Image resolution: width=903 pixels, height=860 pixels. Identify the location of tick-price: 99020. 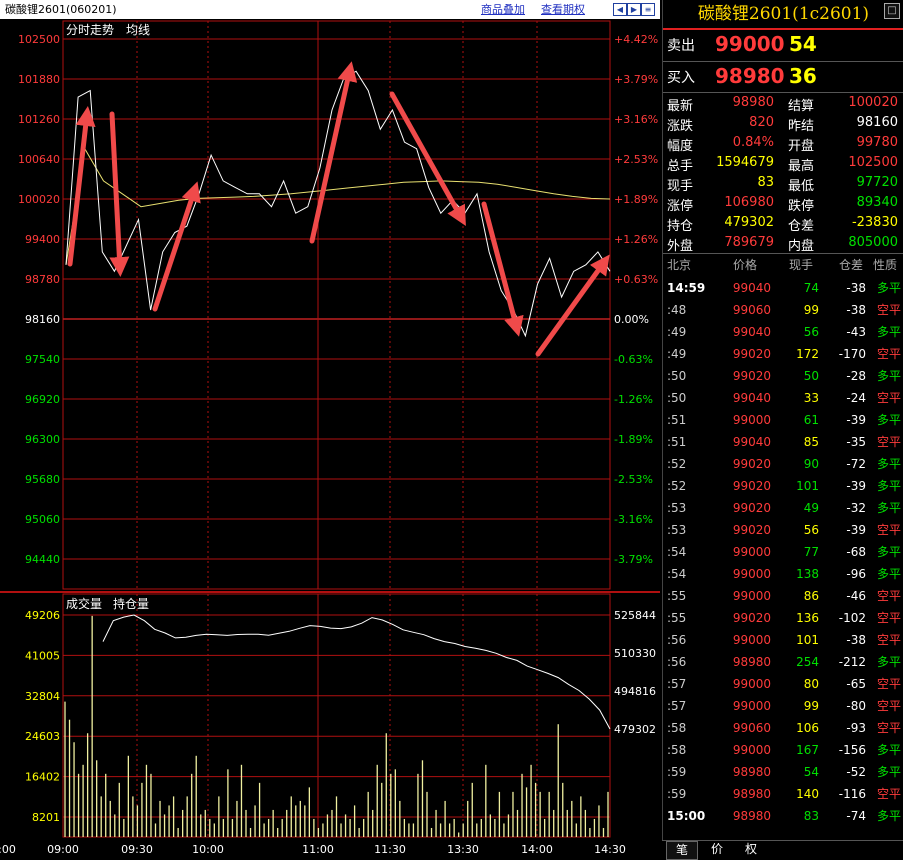
(751, 464).